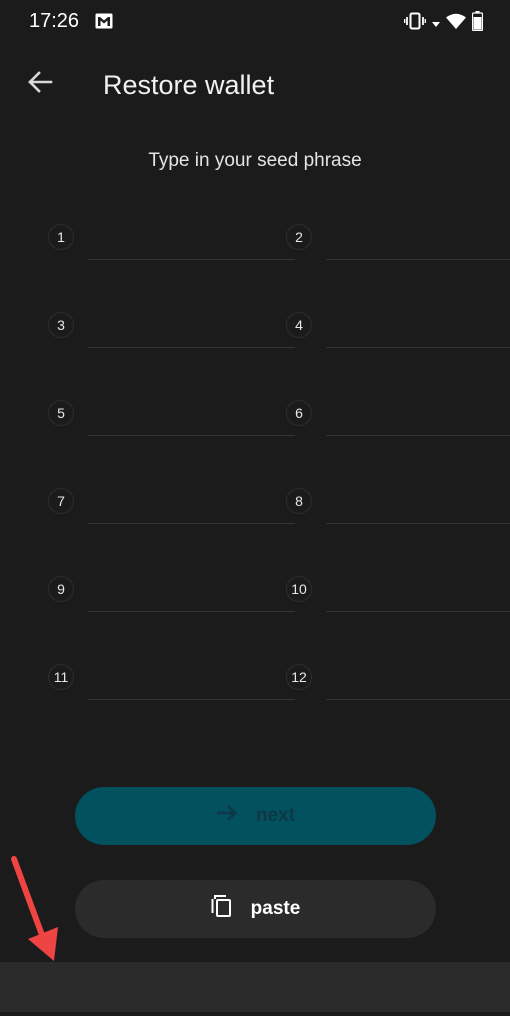 The width and height of the screenshot is (510, 1016). What do you see at coordinates (275, 908) in the screenshot?
I see `paste-button-label: paste` at bounding box center [275, 908].